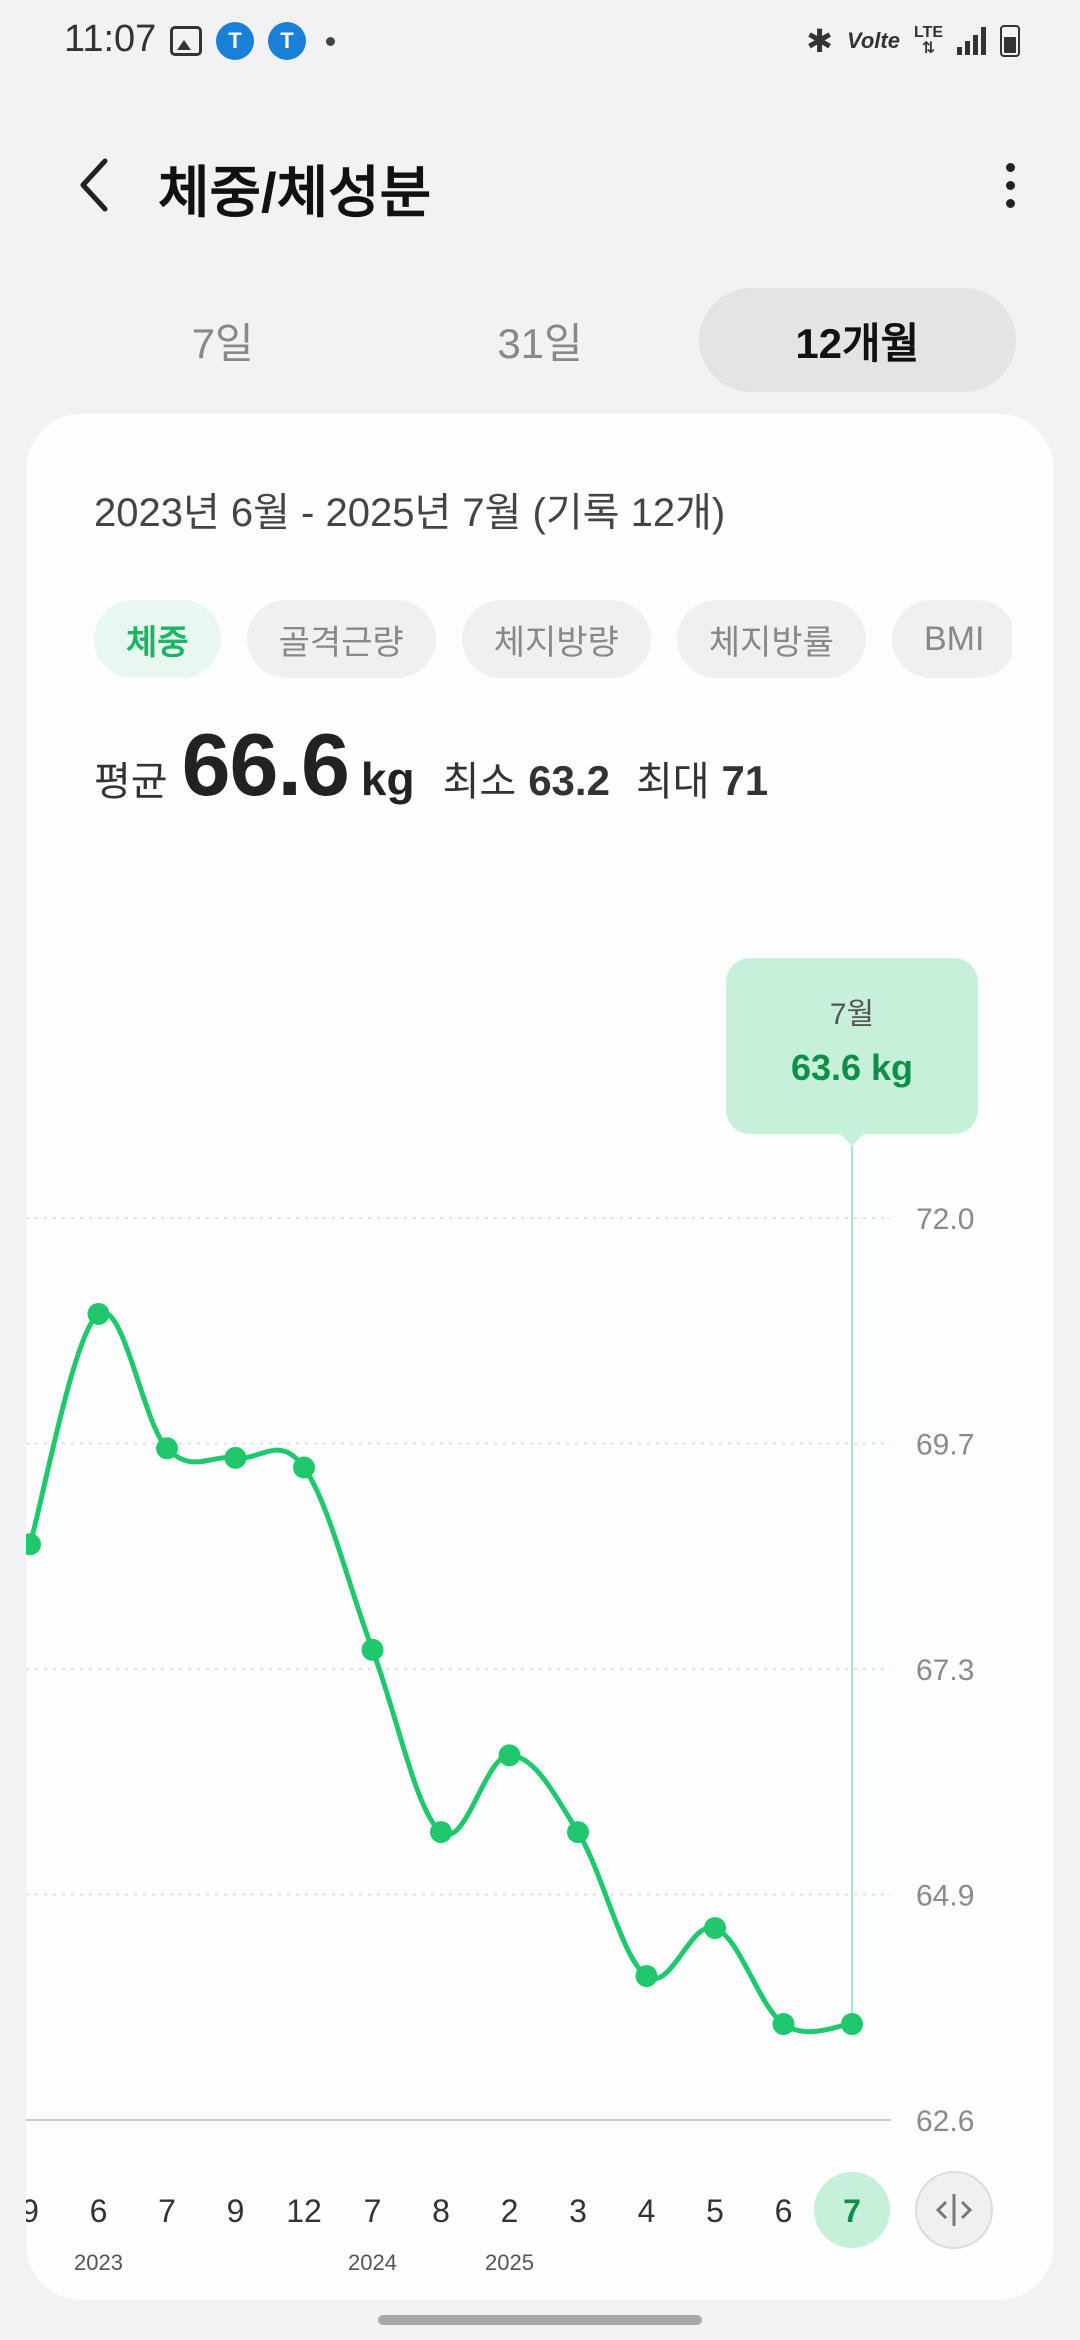  What do you see at coordinates (945, 2121) in the screenshot?
I see `y-tick-label: 62.6` at bounding box center [945, 2121].